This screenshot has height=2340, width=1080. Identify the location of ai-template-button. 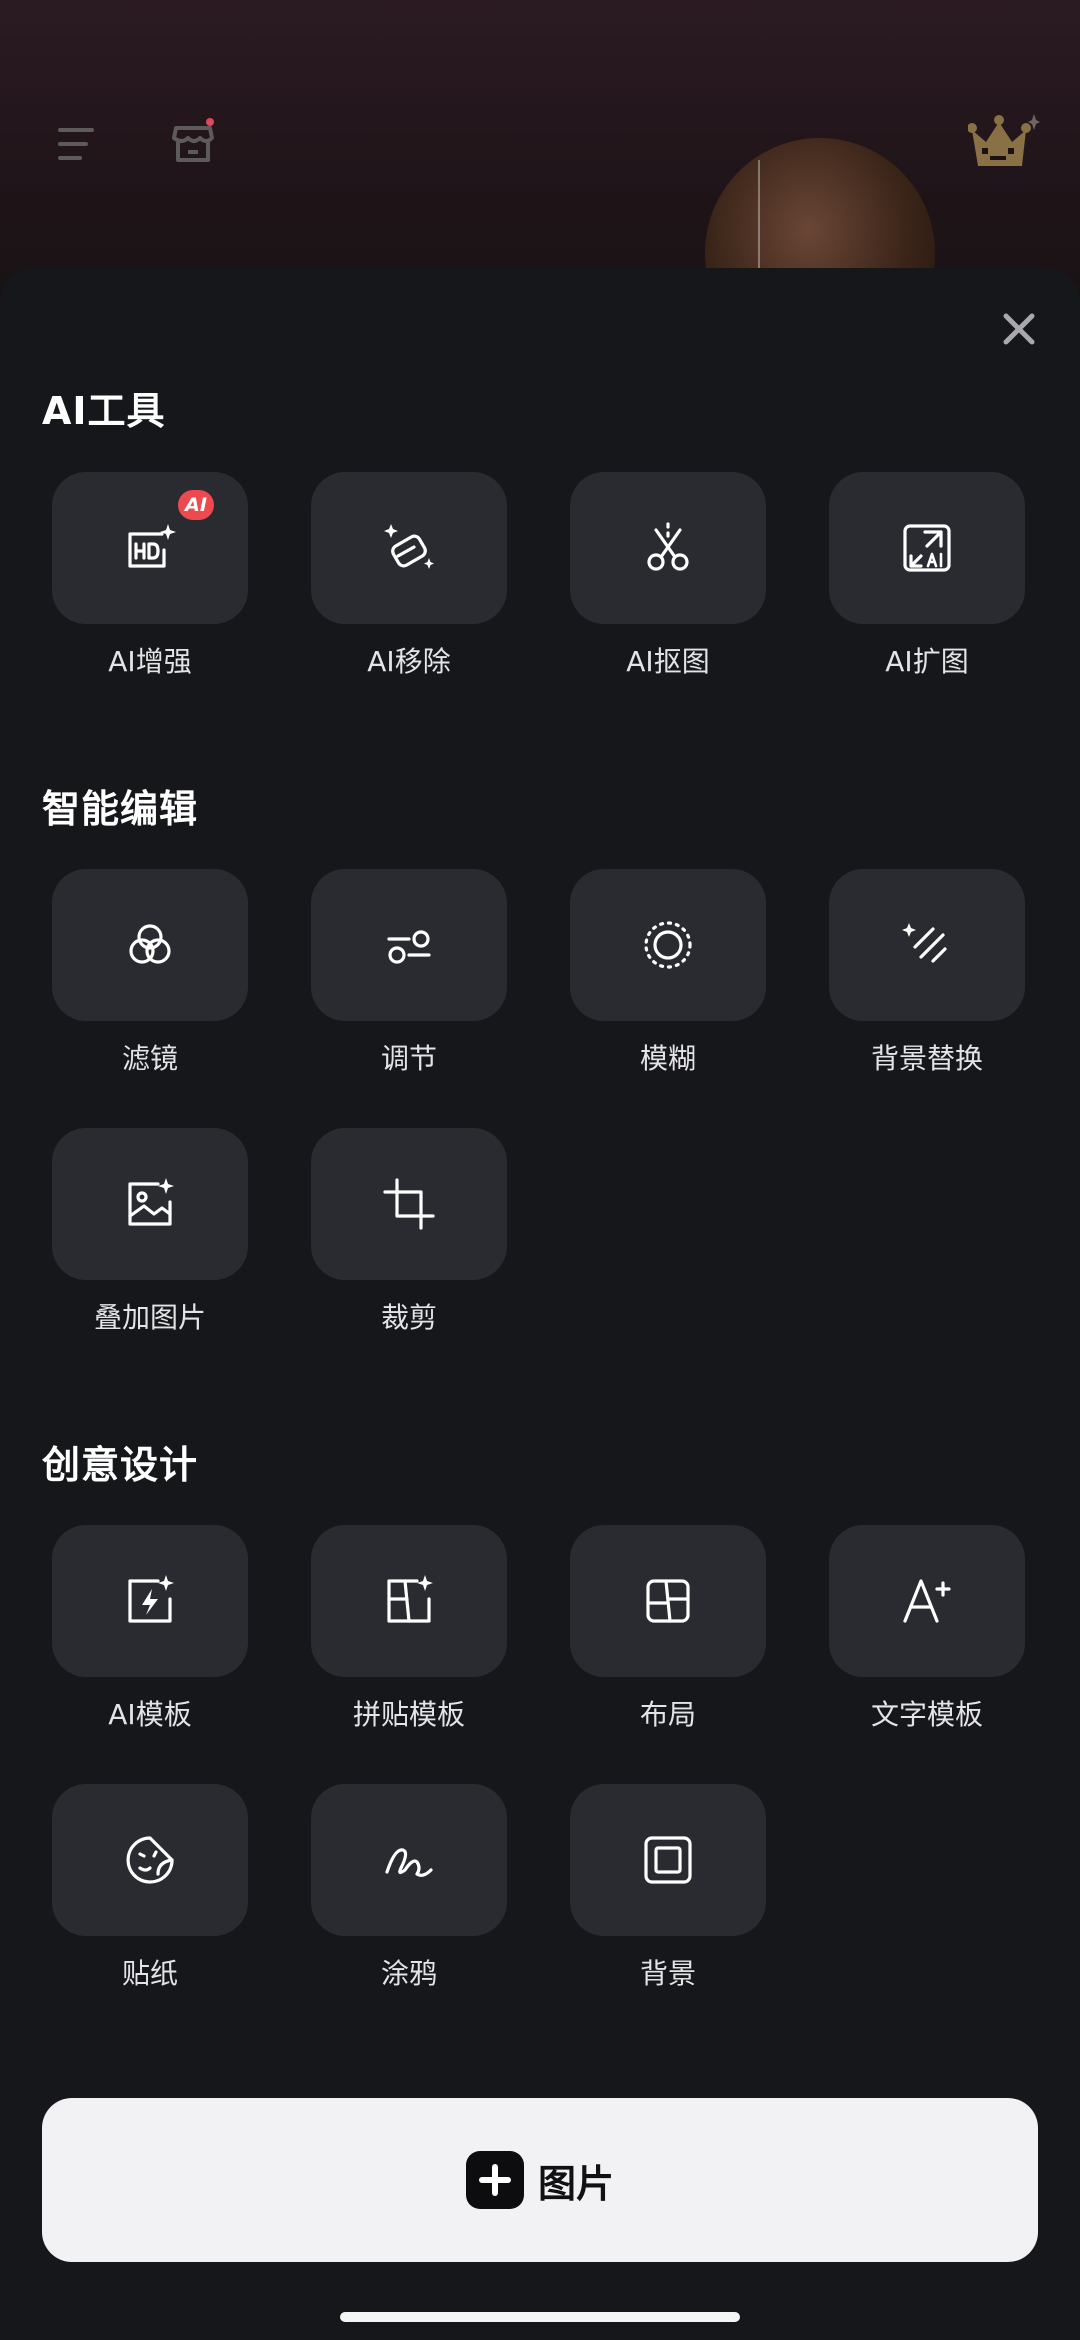
(150, 1601).